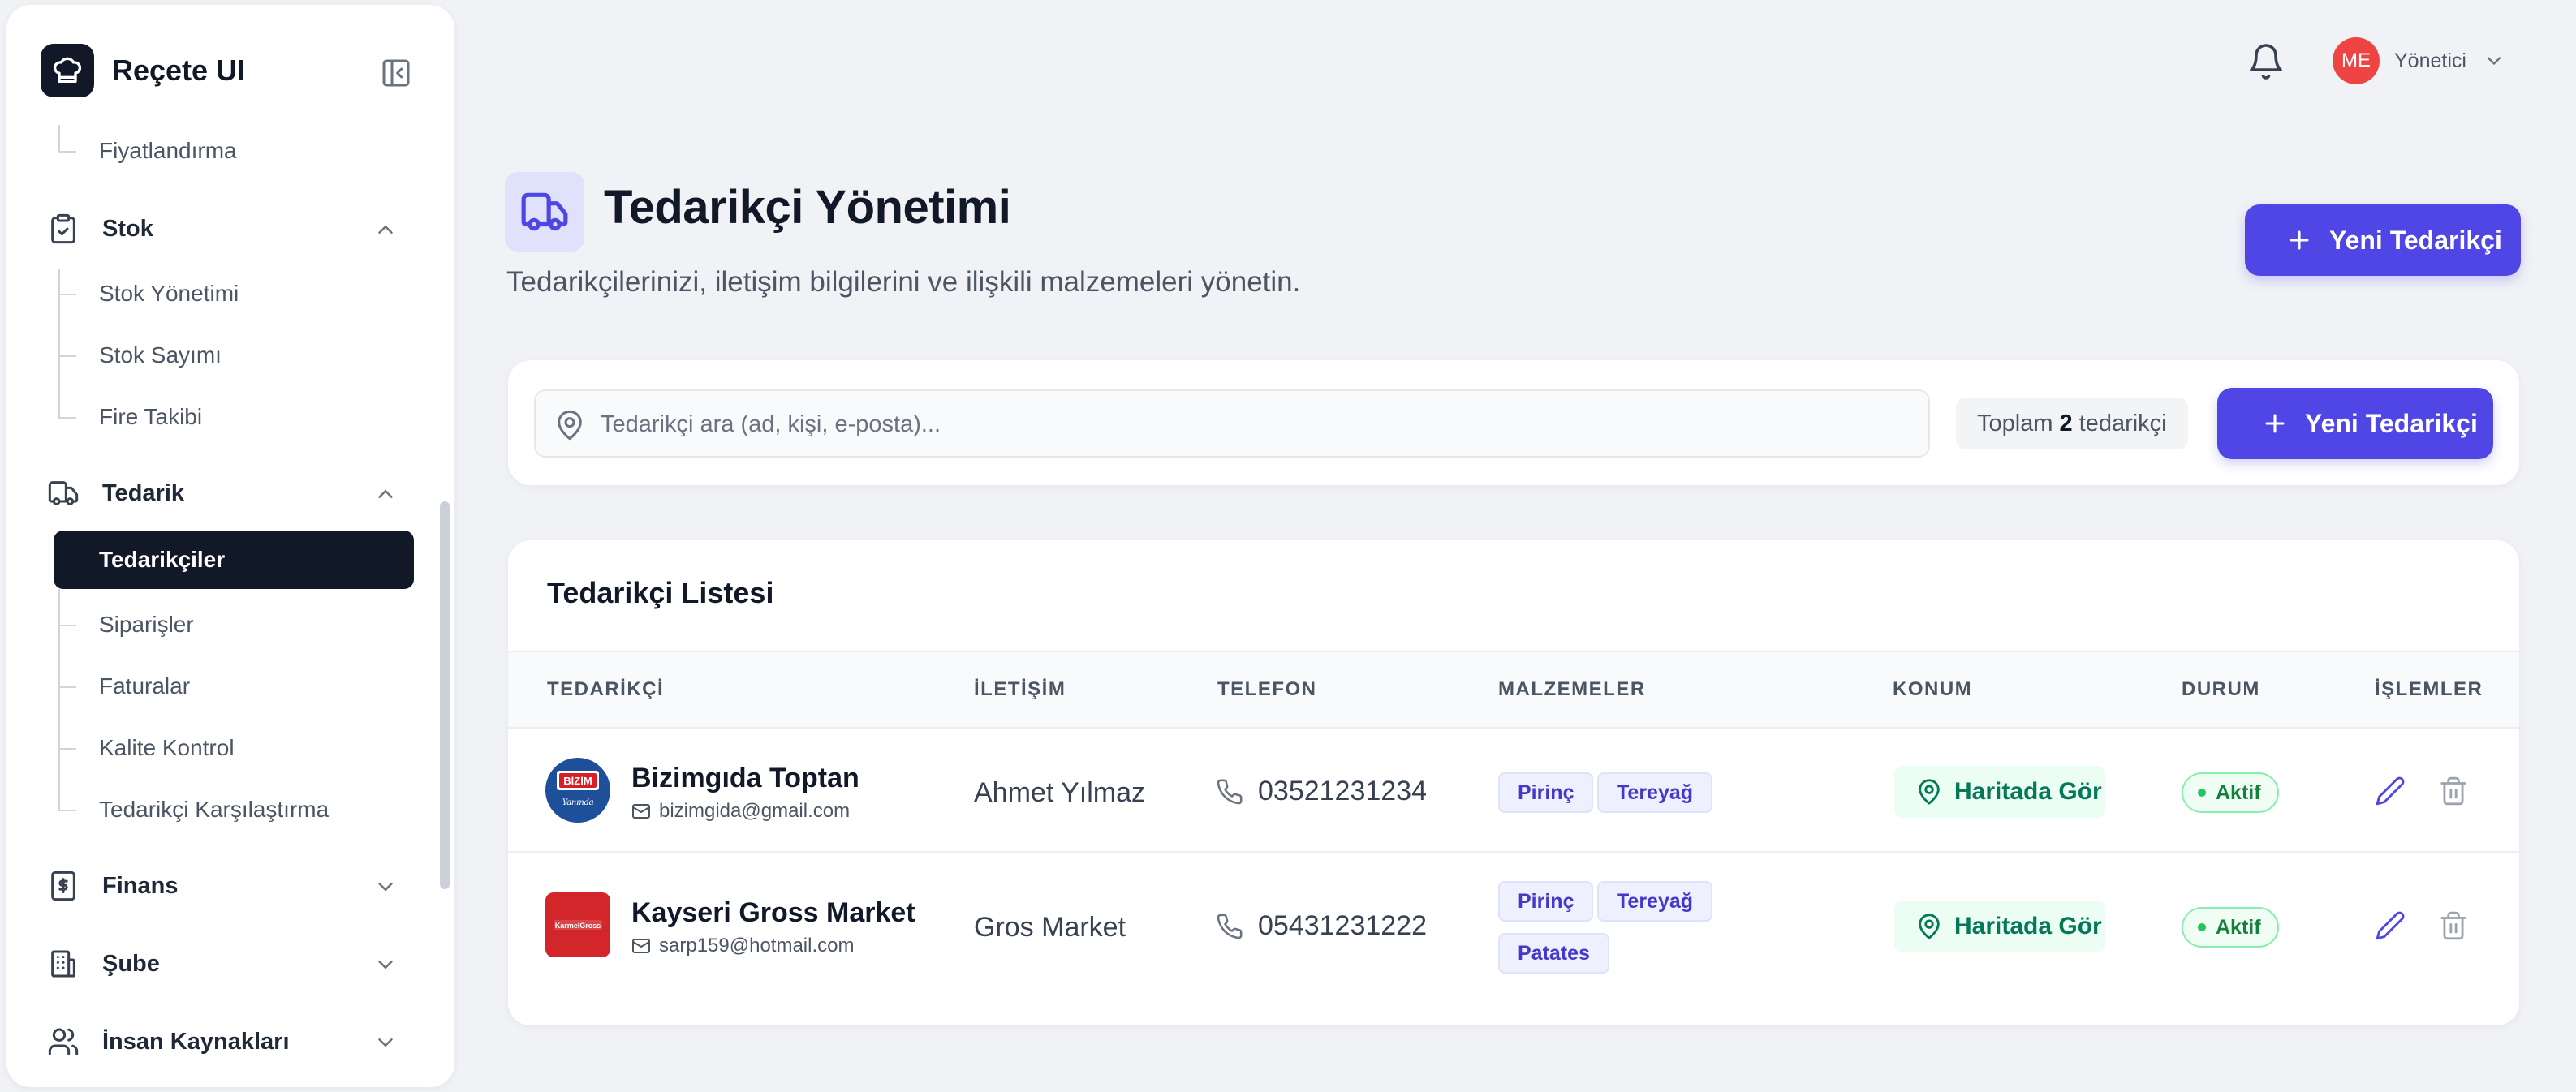 The image size is (2576, 1092). I want to click on sidebar-item-tedarikciler: Tedarikçiler, so click(234, 560).